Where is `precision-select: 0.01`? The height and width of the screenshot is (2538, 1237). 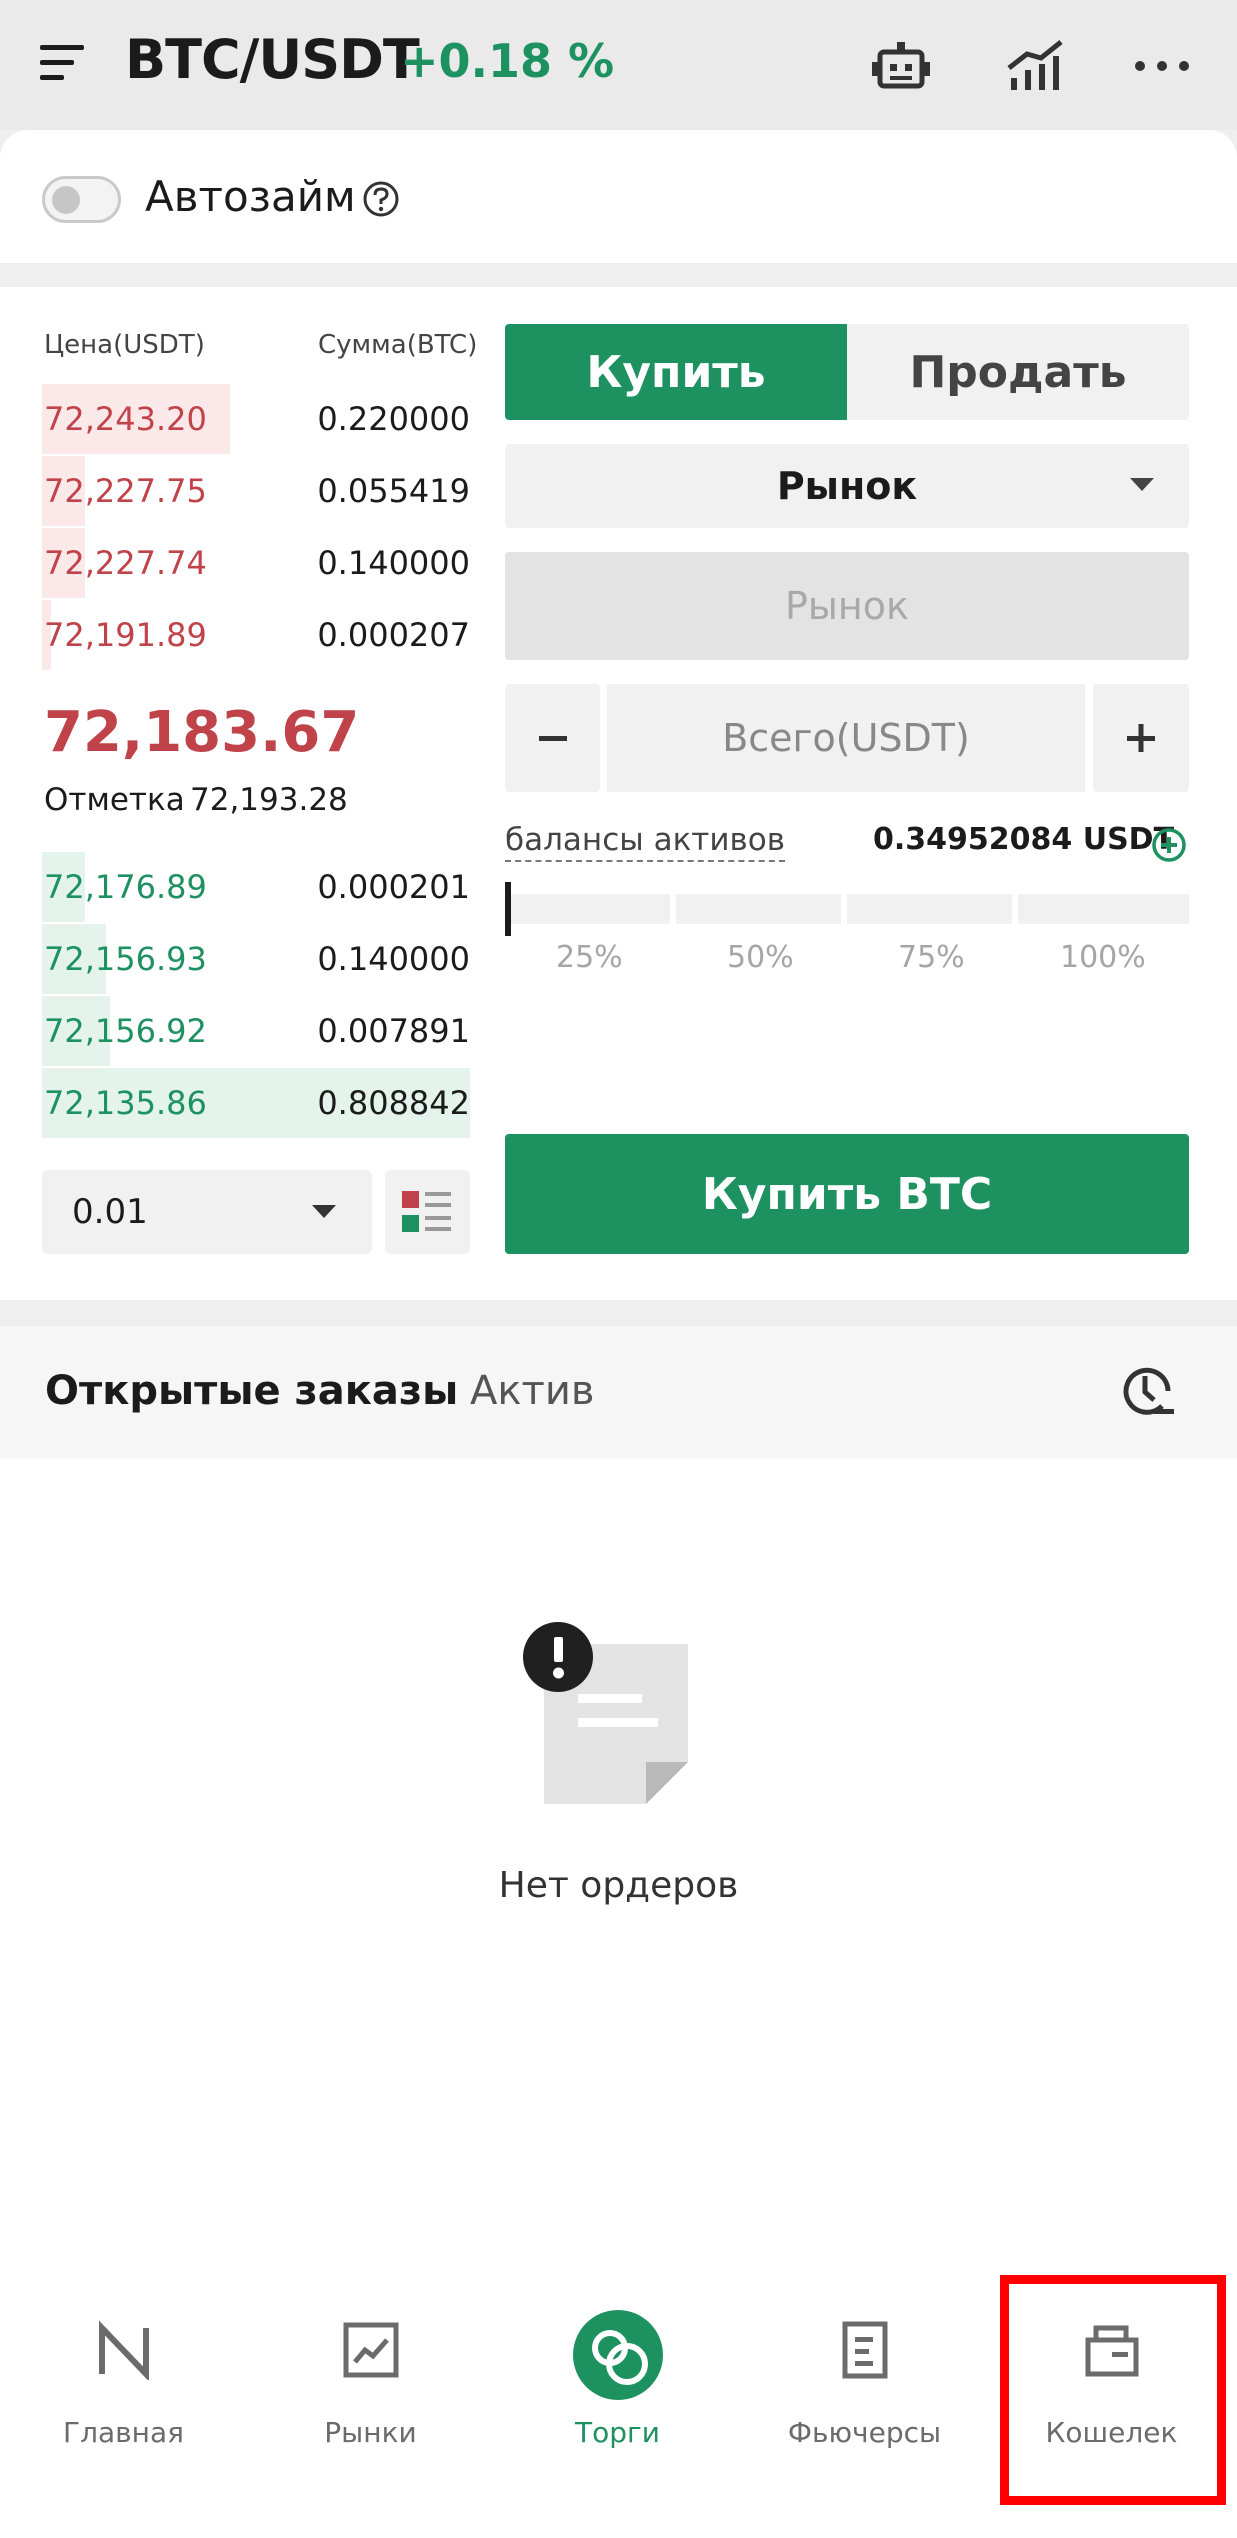 precision-select: 0.01 is located at coordinates (207, 1212).